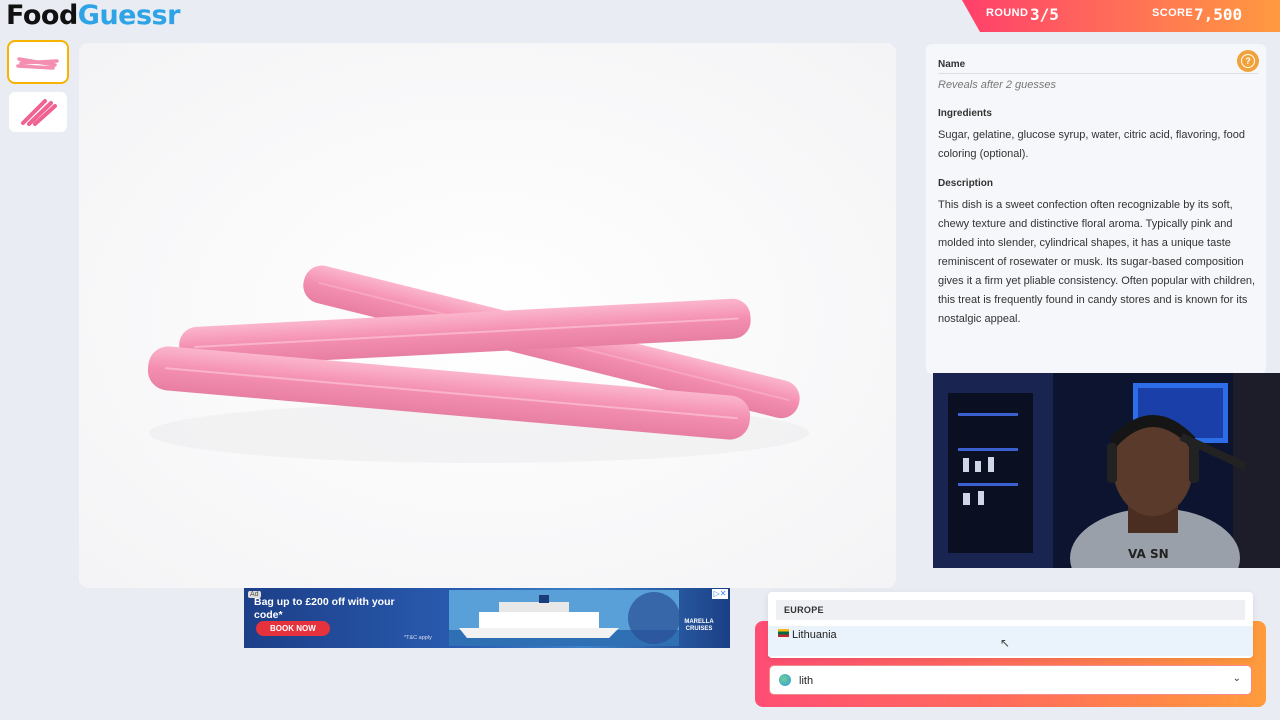 The height and width of the screenshot is (720, 1280). What do you see at coordinates (1010, 625) in the screenshot?
I see `country-dropdown: EUROPE Lithuania` at bounding box center [1010, 625].